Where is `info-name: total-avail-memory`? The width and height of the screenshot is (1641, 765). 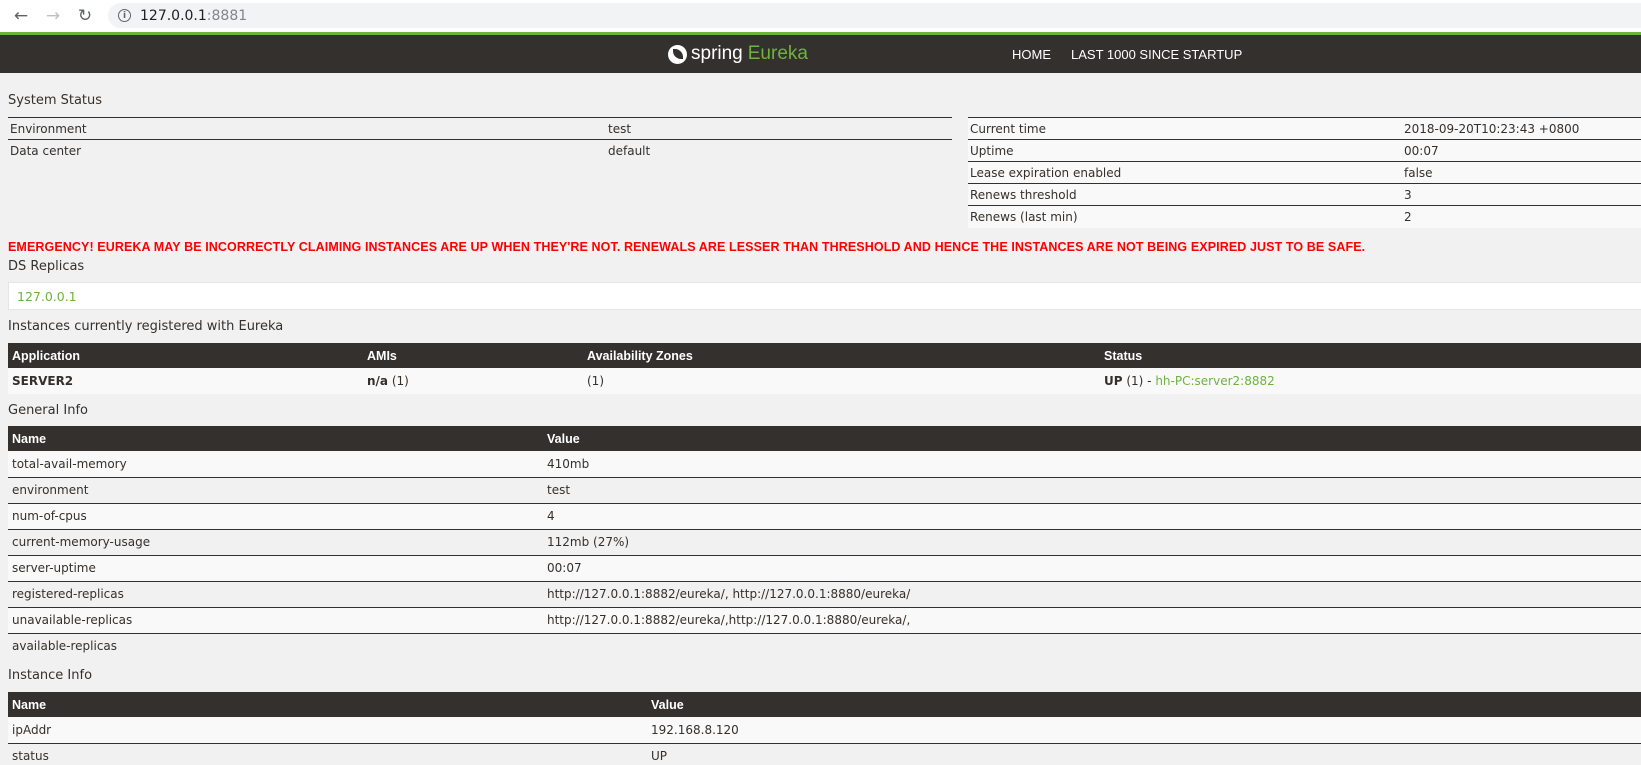
info-name: total-avail-memory is located at coordinates (275, 464).